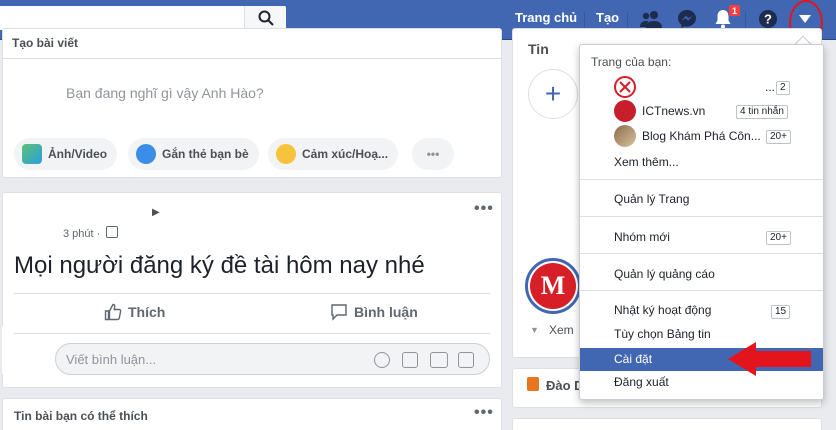 The image size is (836, 430). Describe the element at coordinates (778, 137) in the screenshot. I see `page-badge-blog: 20+` at that location.